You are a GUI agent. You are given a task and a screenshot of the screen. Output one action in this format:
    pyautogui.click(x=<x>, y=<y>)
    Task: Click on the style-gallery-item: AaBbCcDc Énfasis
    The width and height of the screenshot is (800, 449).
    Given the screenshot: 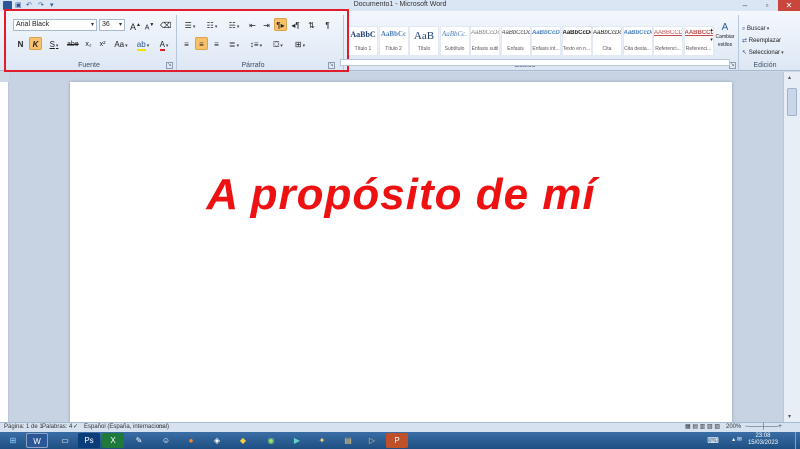 What is the action you would take?
    pyautogui.click(x=515, y=41)
    